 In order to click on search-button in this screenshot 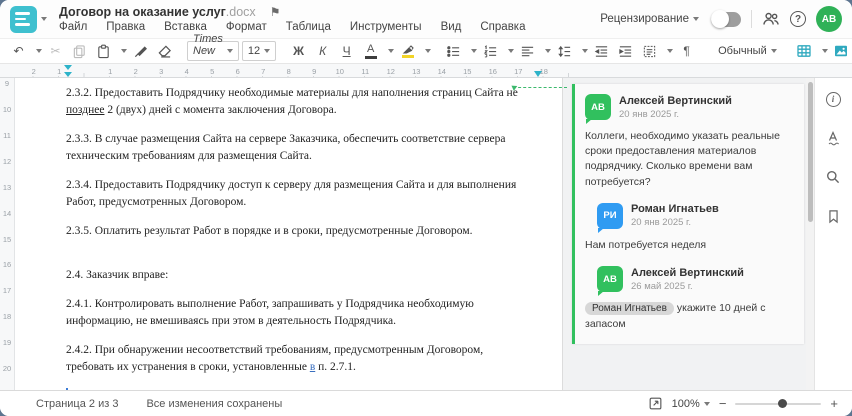, I will do `click(833, 177)`.